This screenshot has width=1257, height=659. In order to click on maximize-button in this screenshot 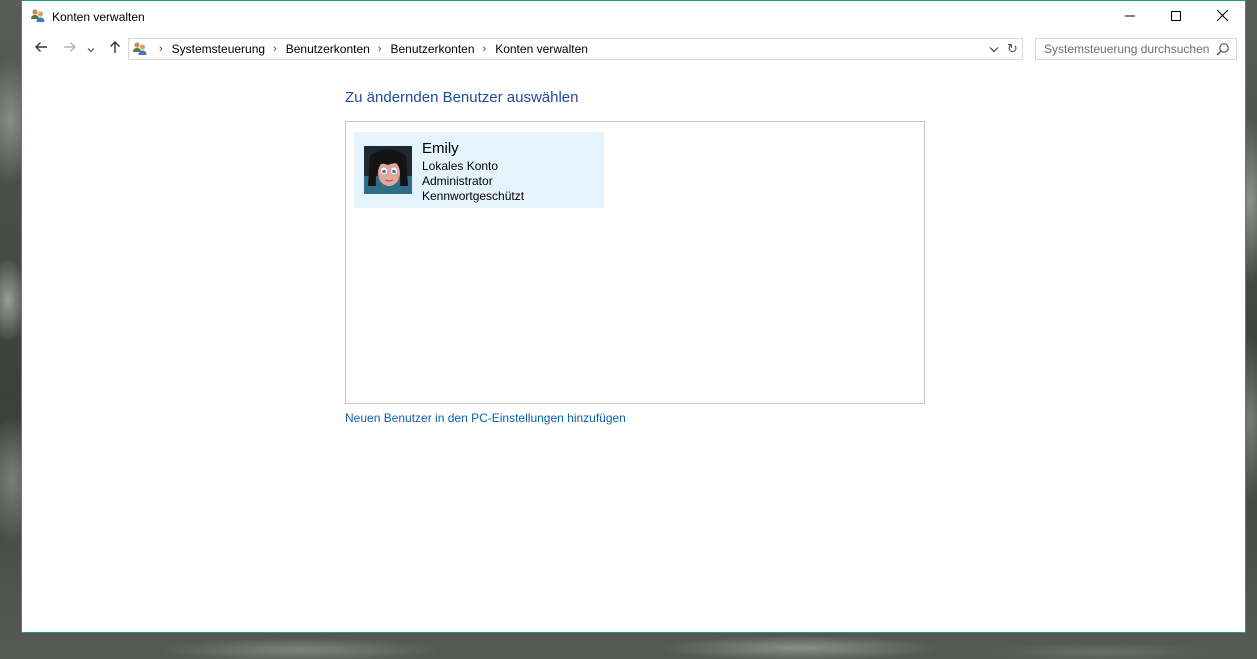, I will do `click(1176, 16)`.